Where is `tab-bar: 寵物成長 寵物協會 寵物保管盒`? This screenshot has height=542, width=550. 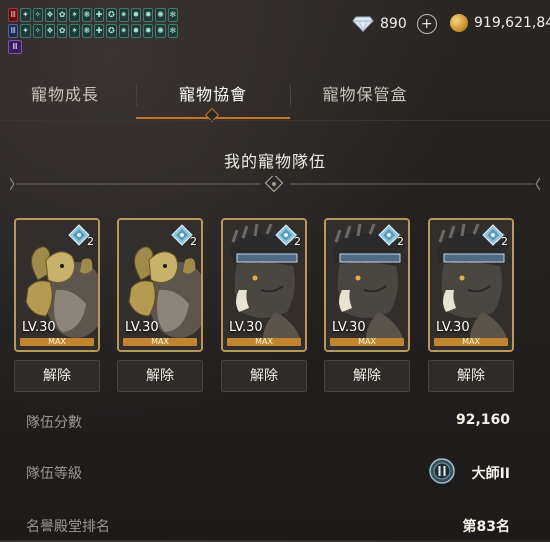 tab-bar: 寵物成長 寵物協會 寵物保管盒 is located at coordinates (275, 97).